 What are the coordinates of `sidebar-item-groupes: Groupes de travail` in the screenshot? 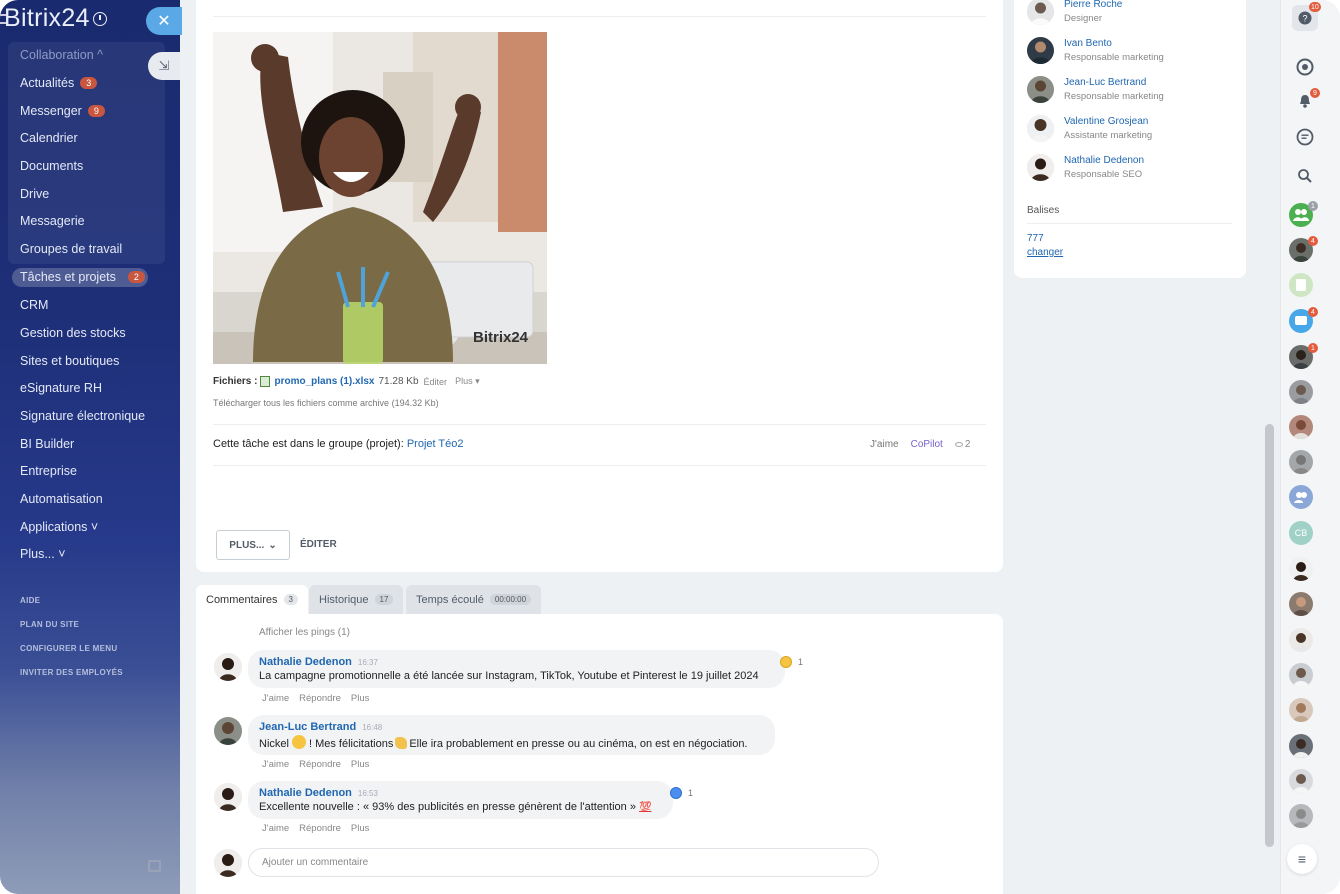 It's located at (71, 249).